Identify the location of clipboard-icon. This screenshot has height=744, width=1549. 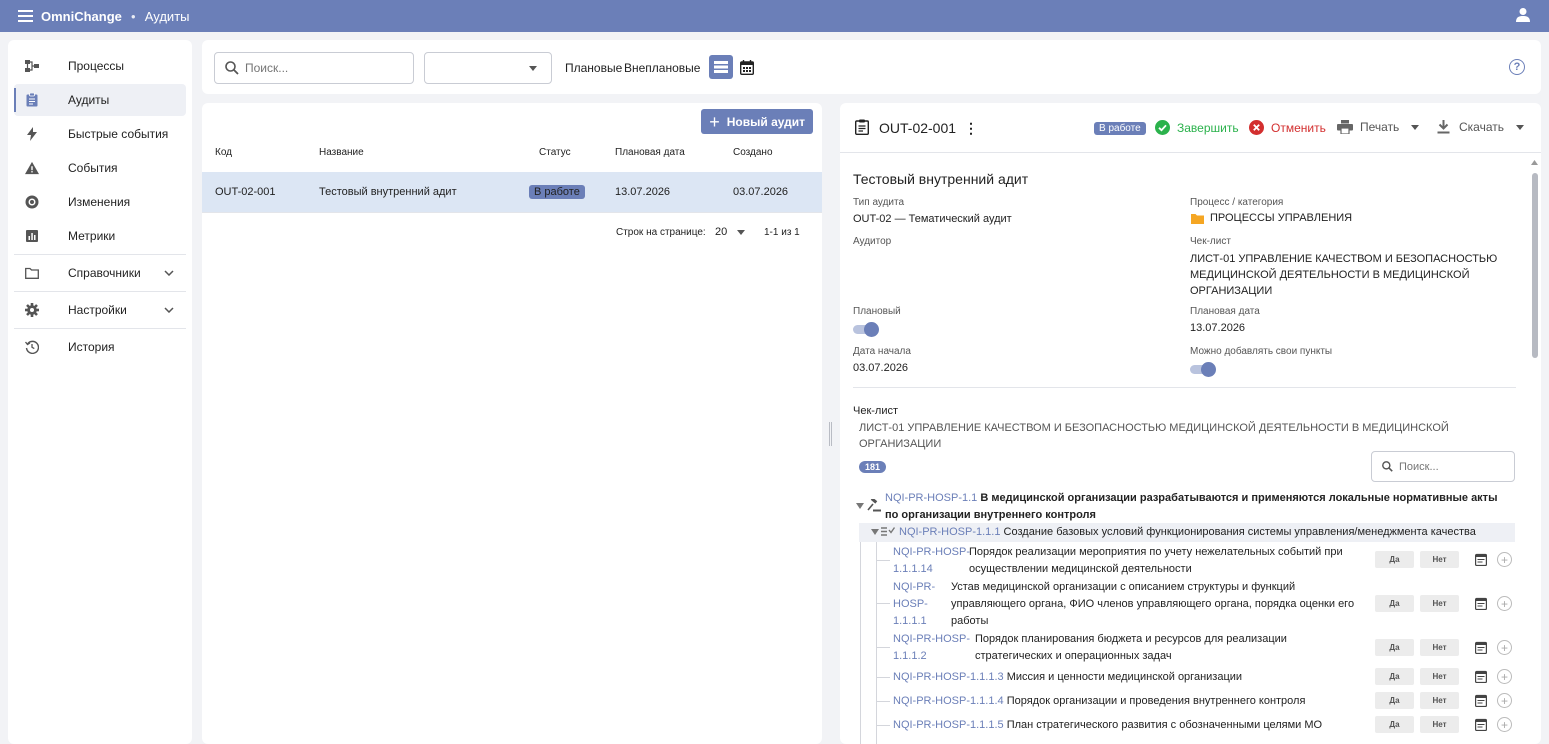
(862, 127).